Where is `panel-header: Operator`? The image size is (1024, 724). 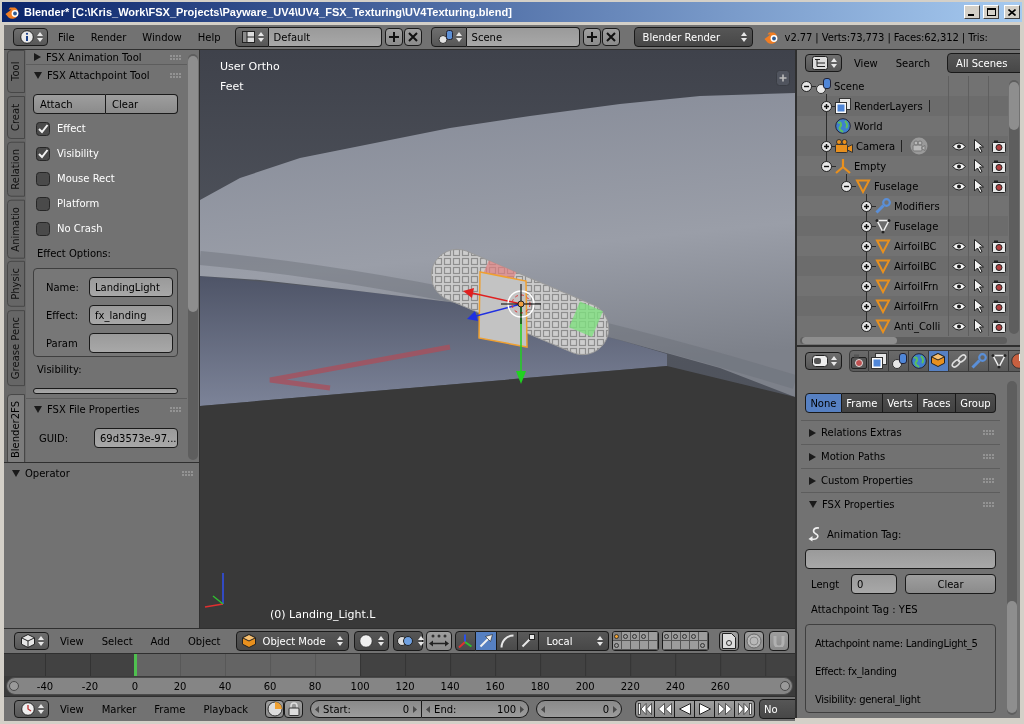
panel-header: Operator is located at coordinates (101, 473).